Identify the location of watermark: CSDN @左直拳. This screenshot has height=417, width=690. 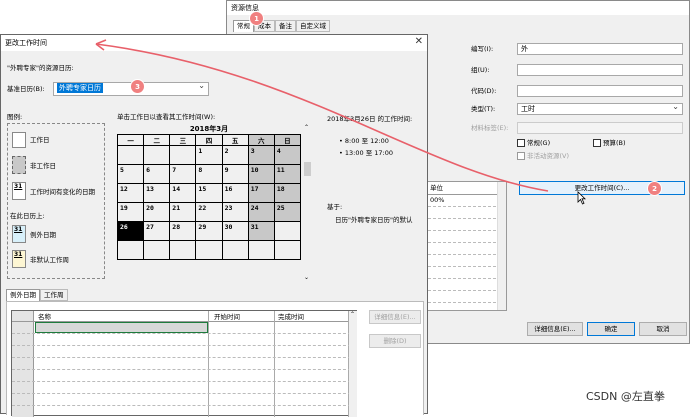
(625, 396).